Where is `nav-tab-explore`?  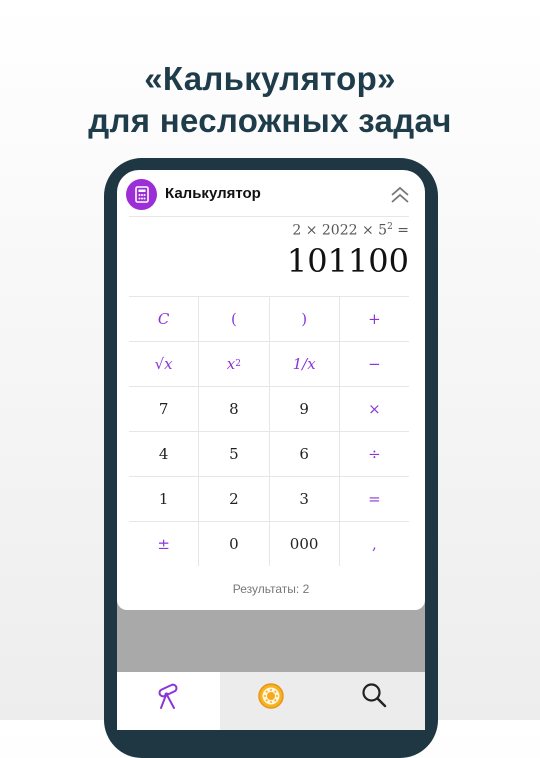
nav-tab-explore is located at coordinates (168, 701).